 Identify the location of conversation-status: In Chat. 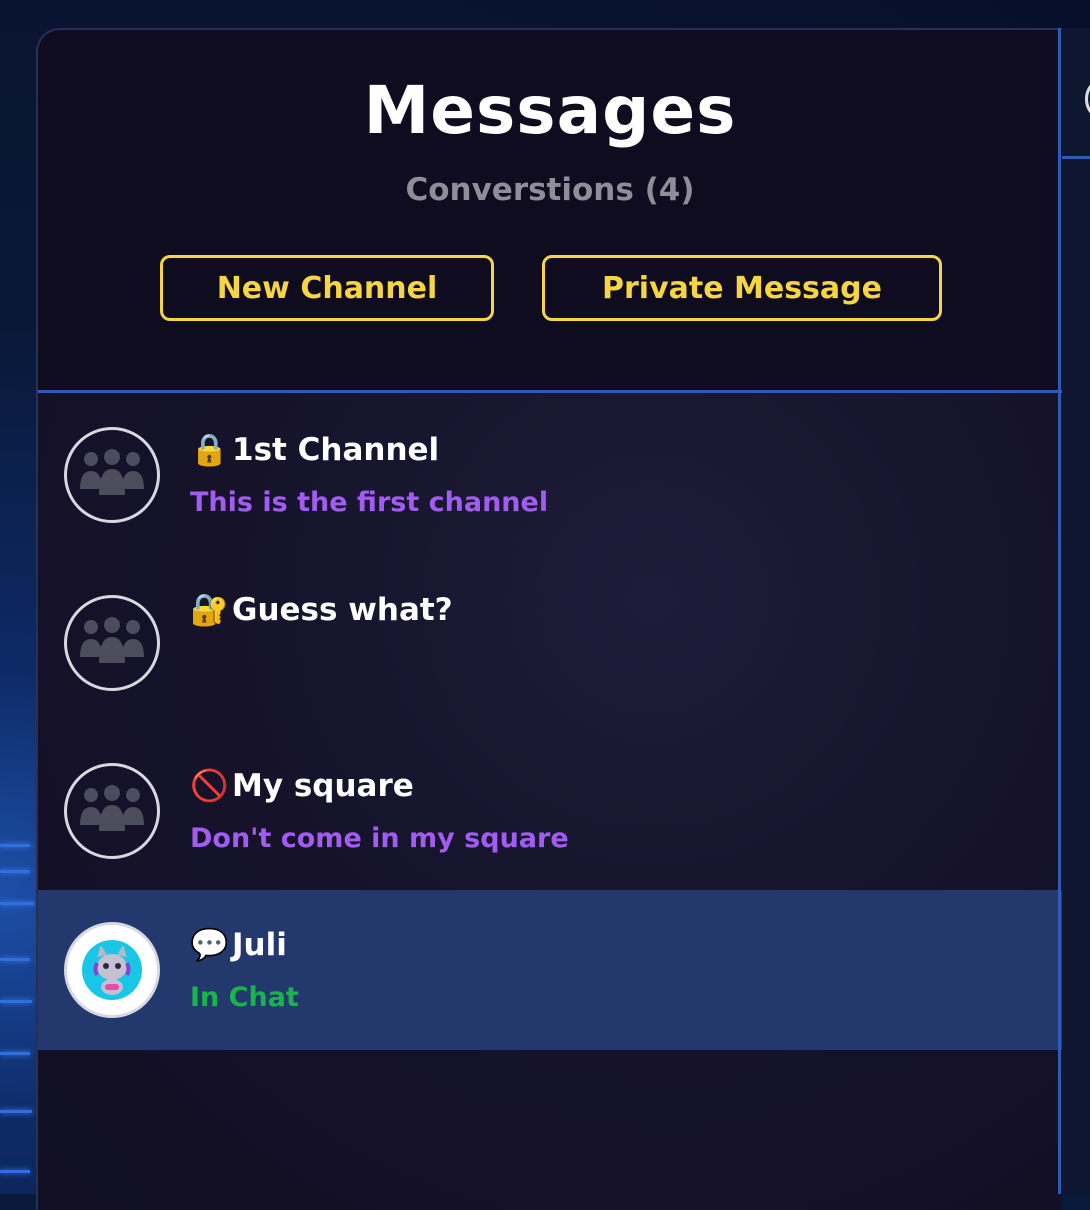
(244, 997).